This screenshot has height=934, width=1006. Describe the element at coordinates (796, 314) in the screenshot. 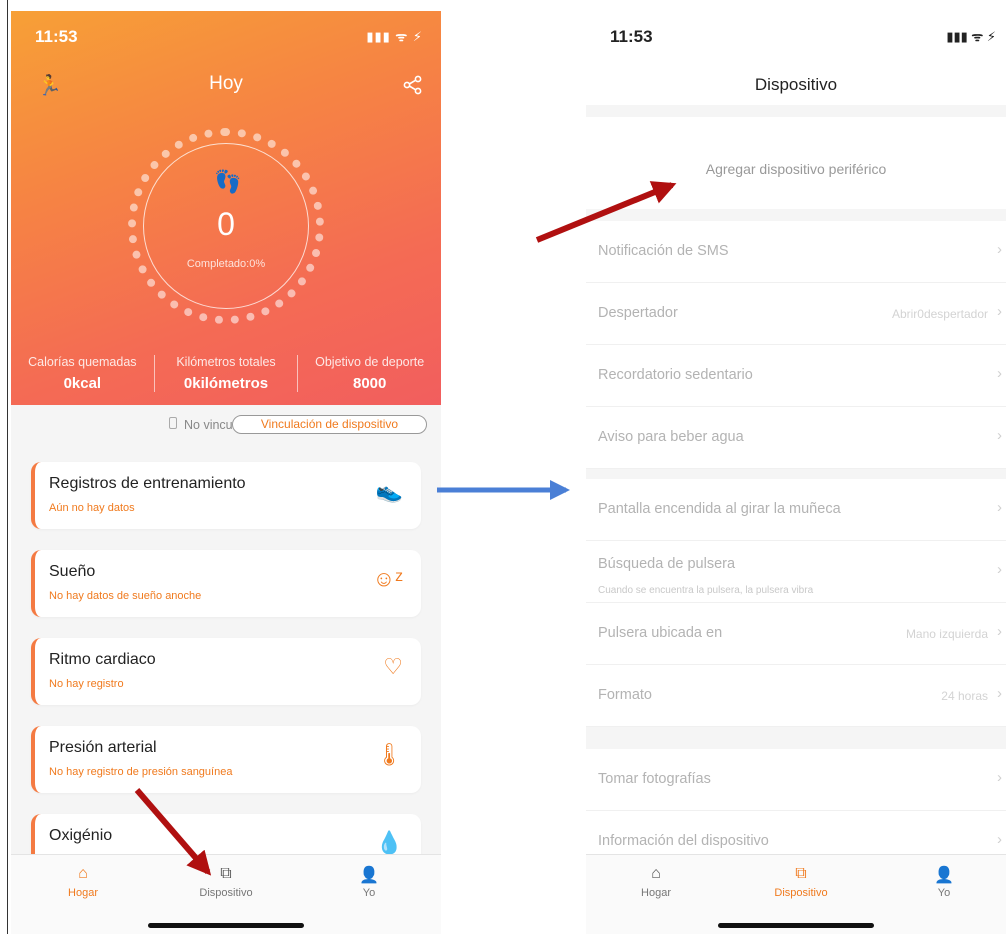

I see `setting-alarm: Despertador Abrir0despertador ›` at that location.